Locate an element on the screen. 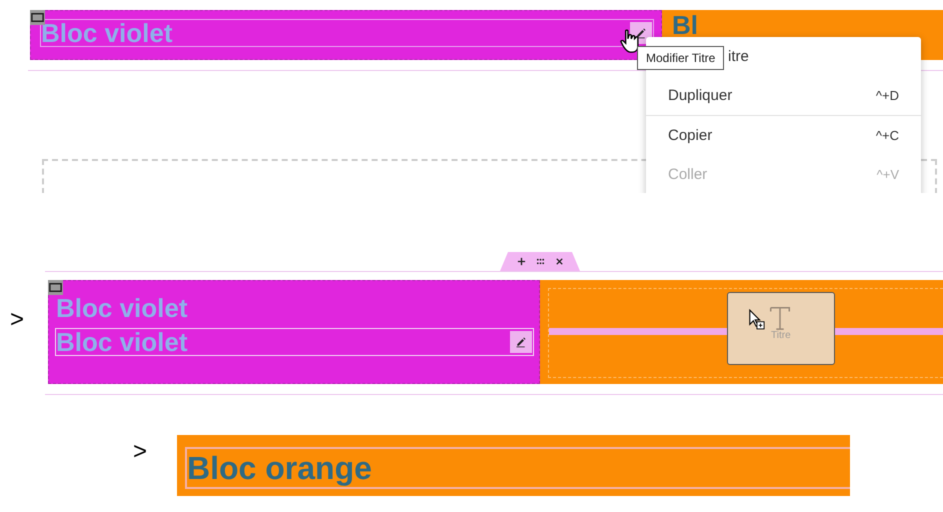  widget-label: Titre is located at coordinates (781, 335).